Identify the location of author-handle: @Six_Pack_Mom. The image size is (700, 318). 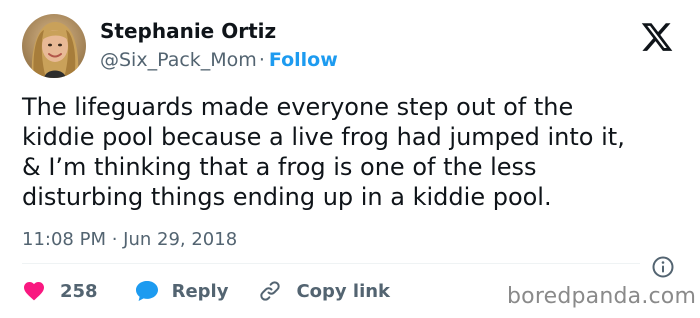
(178, 60).